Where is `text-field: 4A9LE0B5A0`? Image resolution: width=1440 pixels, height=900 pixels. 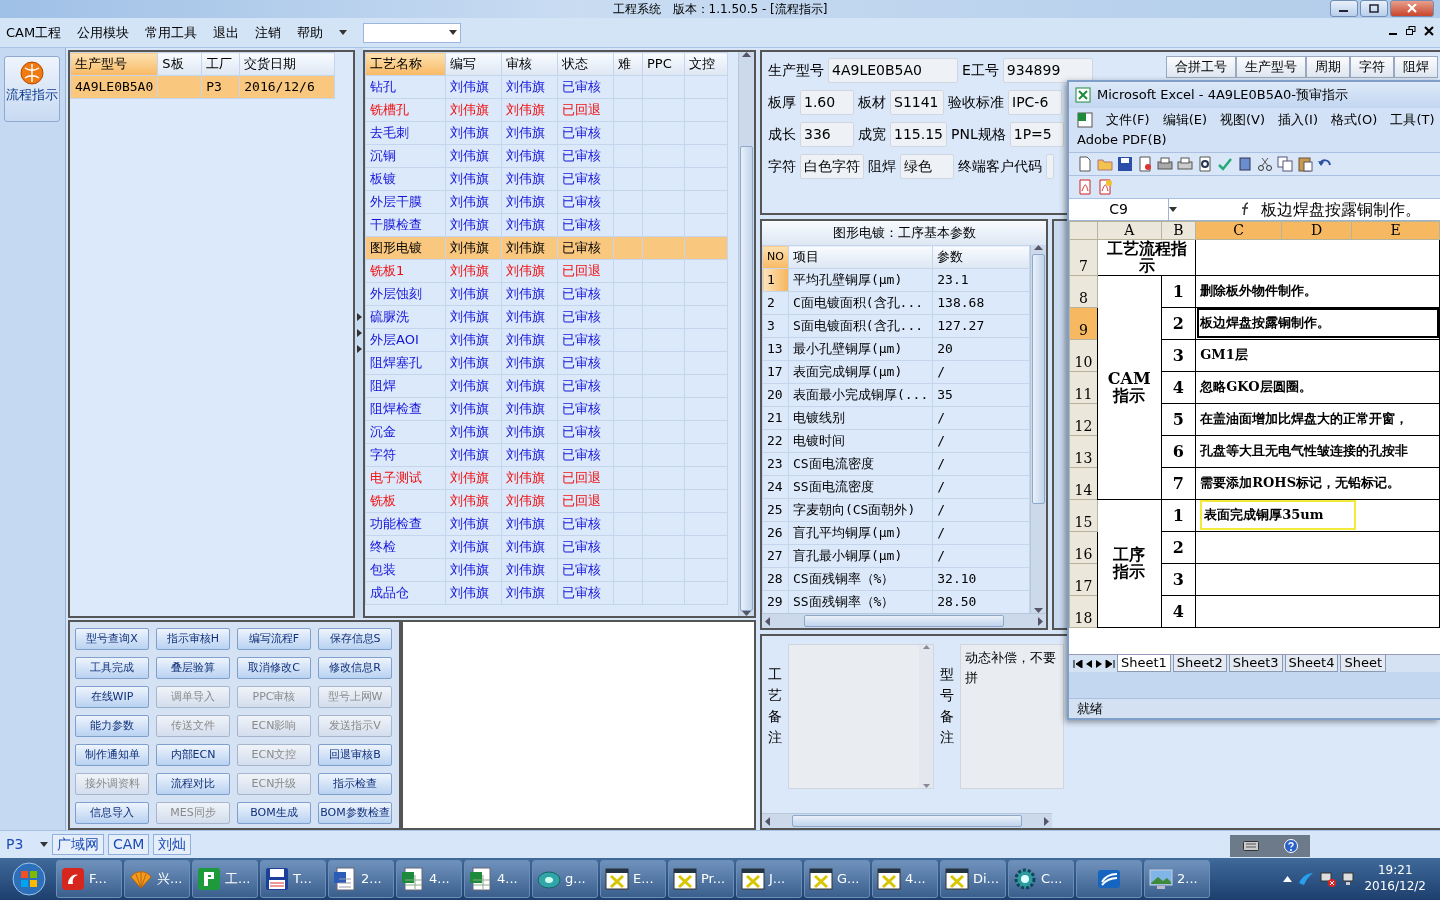 text-field: 4A9LE0B5A0 is located at coordinates (893, 70).